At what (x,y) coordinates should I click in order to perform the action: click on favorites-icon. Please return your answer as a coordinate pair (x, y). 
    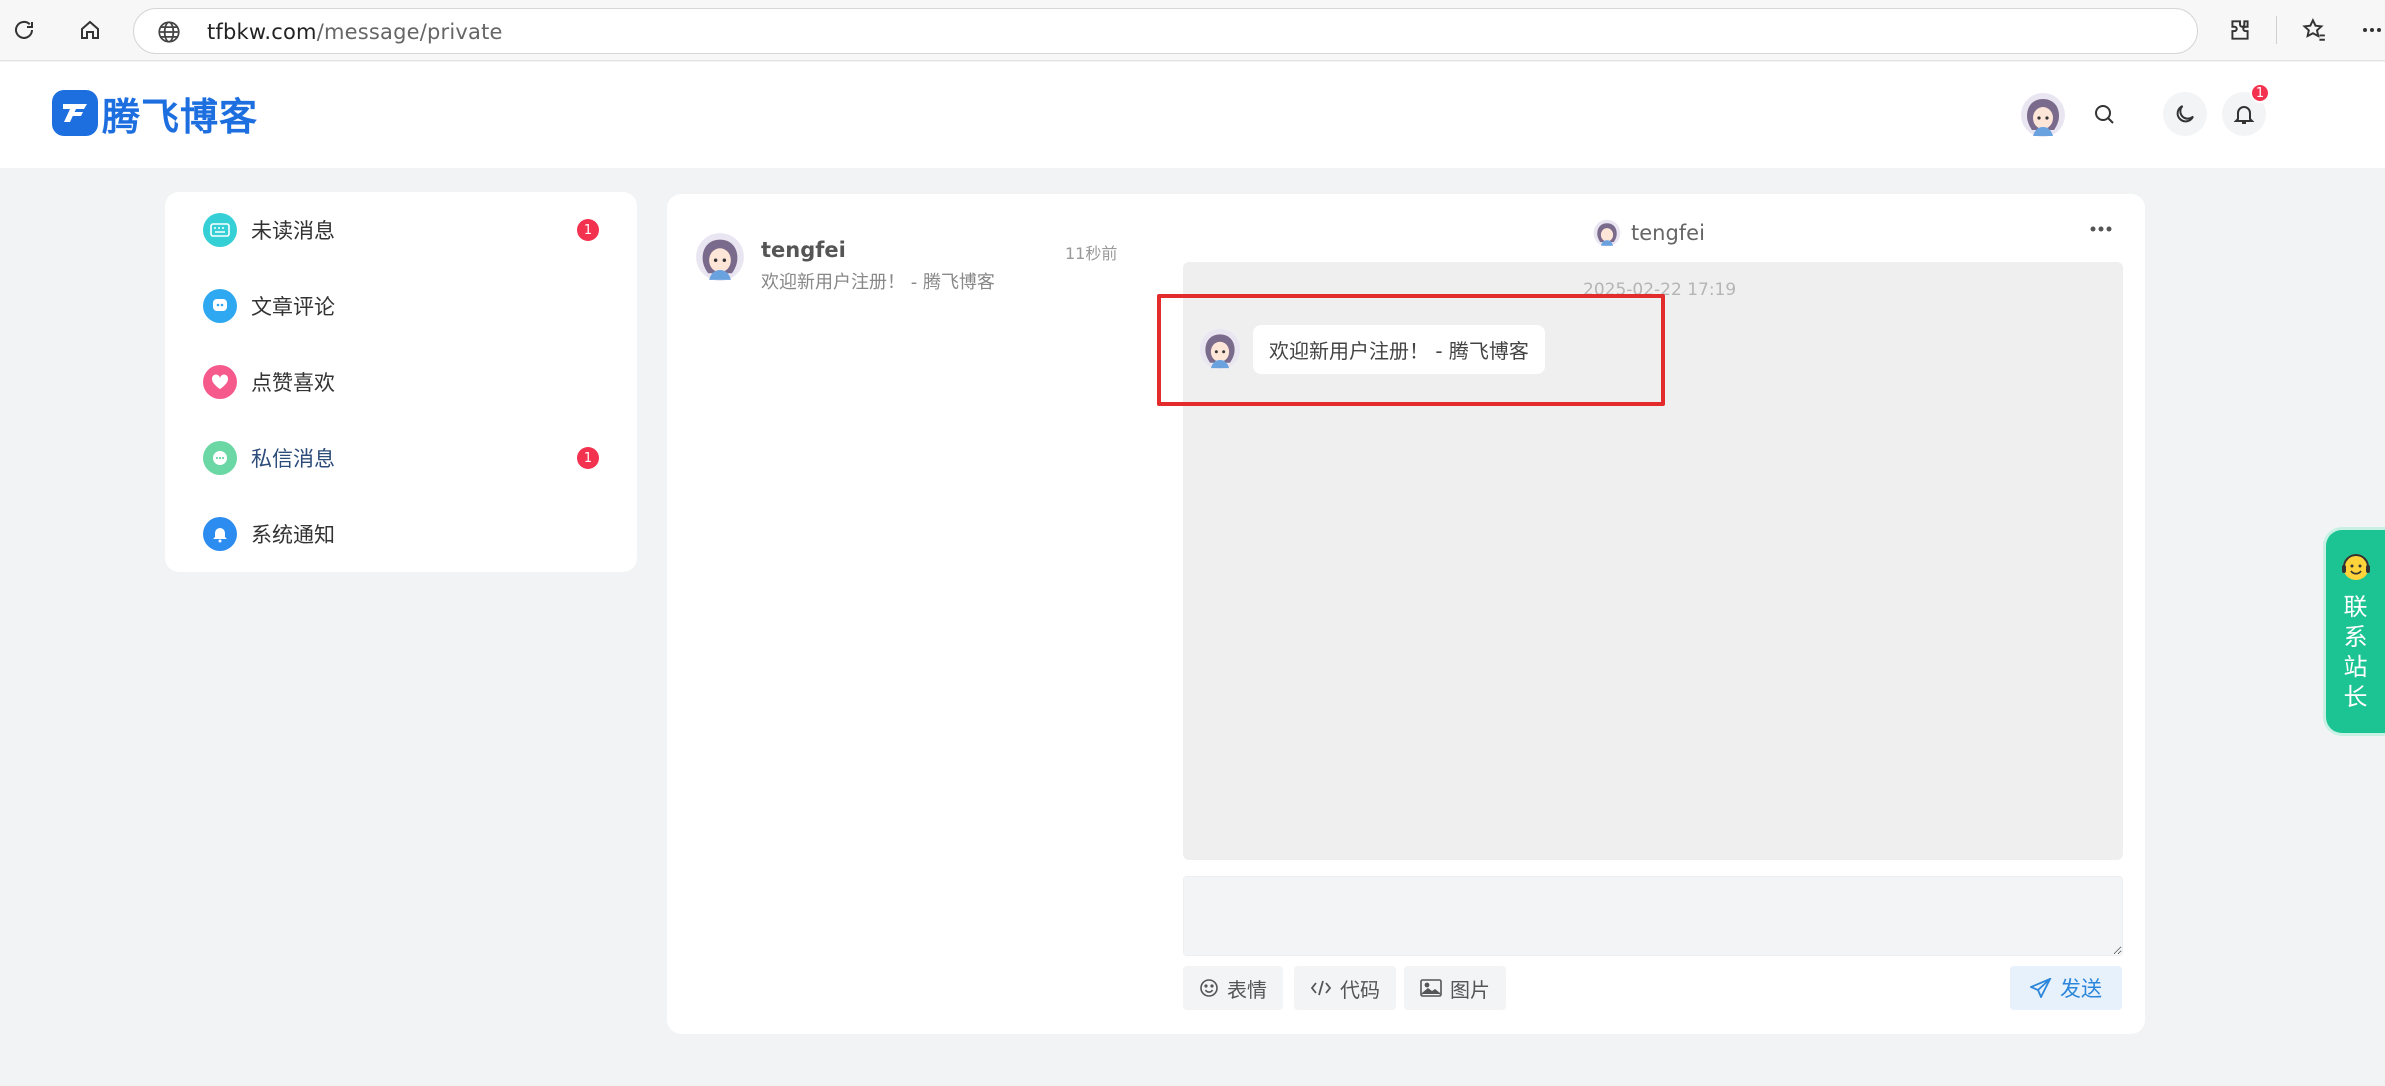
    Looking at the image, I should click on (2314, 30).